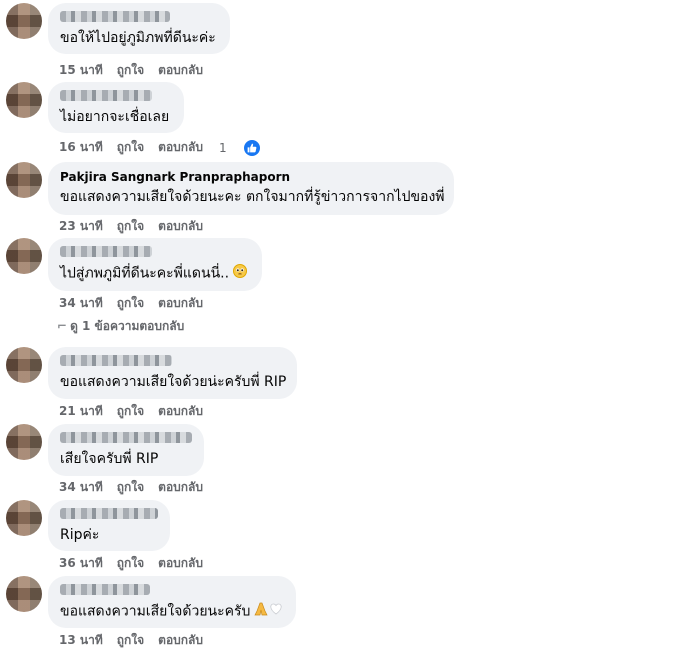 Image resolution: width=691 pixels, height=650 pixels. What do you see at coordinates (138, 38) in the screenshot?
I see `comment-text: ขอให้ไปอยู่ภูมิภพที่ดีนะค่ะ` at bounding box center [138, 38].